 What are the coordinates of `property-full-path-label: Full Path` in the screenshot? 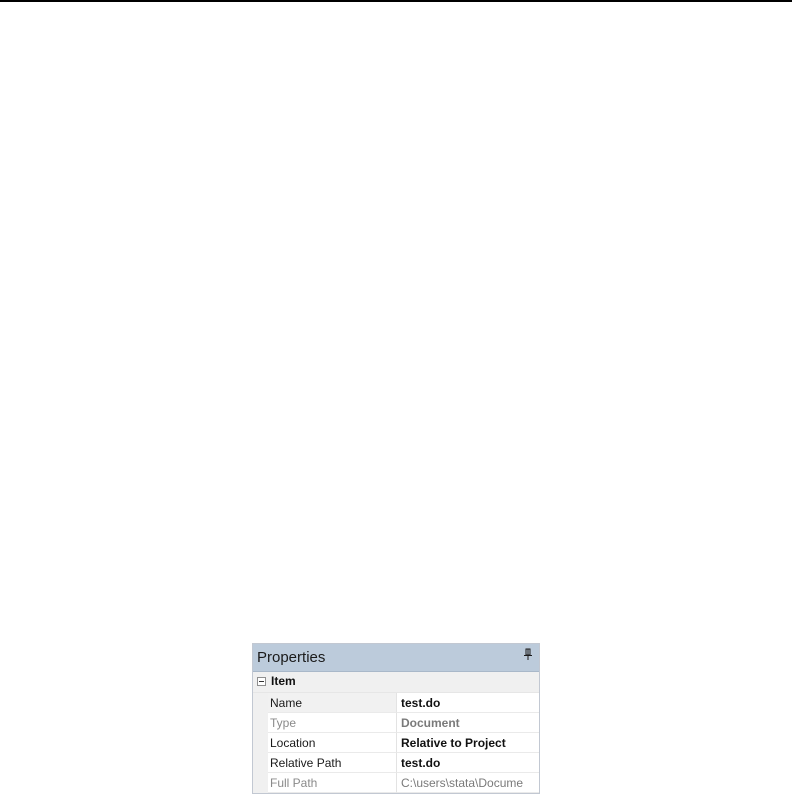 It's located at (332, 783).